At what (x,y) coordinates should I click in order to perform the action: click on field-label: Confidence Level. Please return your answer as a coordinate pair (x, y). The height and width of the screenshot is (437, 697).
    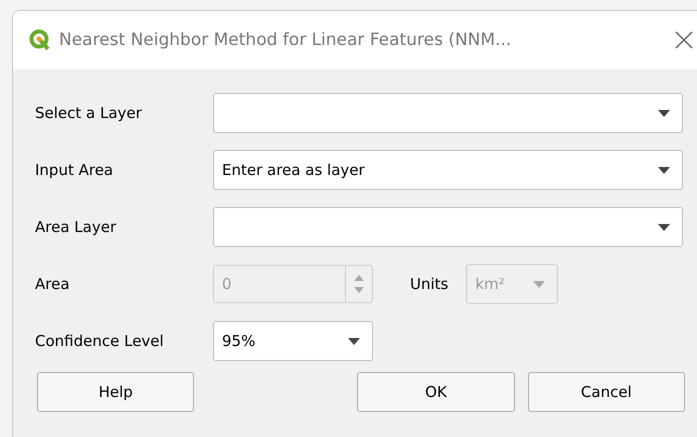
    Looking at the image, I should click on (100, 341).